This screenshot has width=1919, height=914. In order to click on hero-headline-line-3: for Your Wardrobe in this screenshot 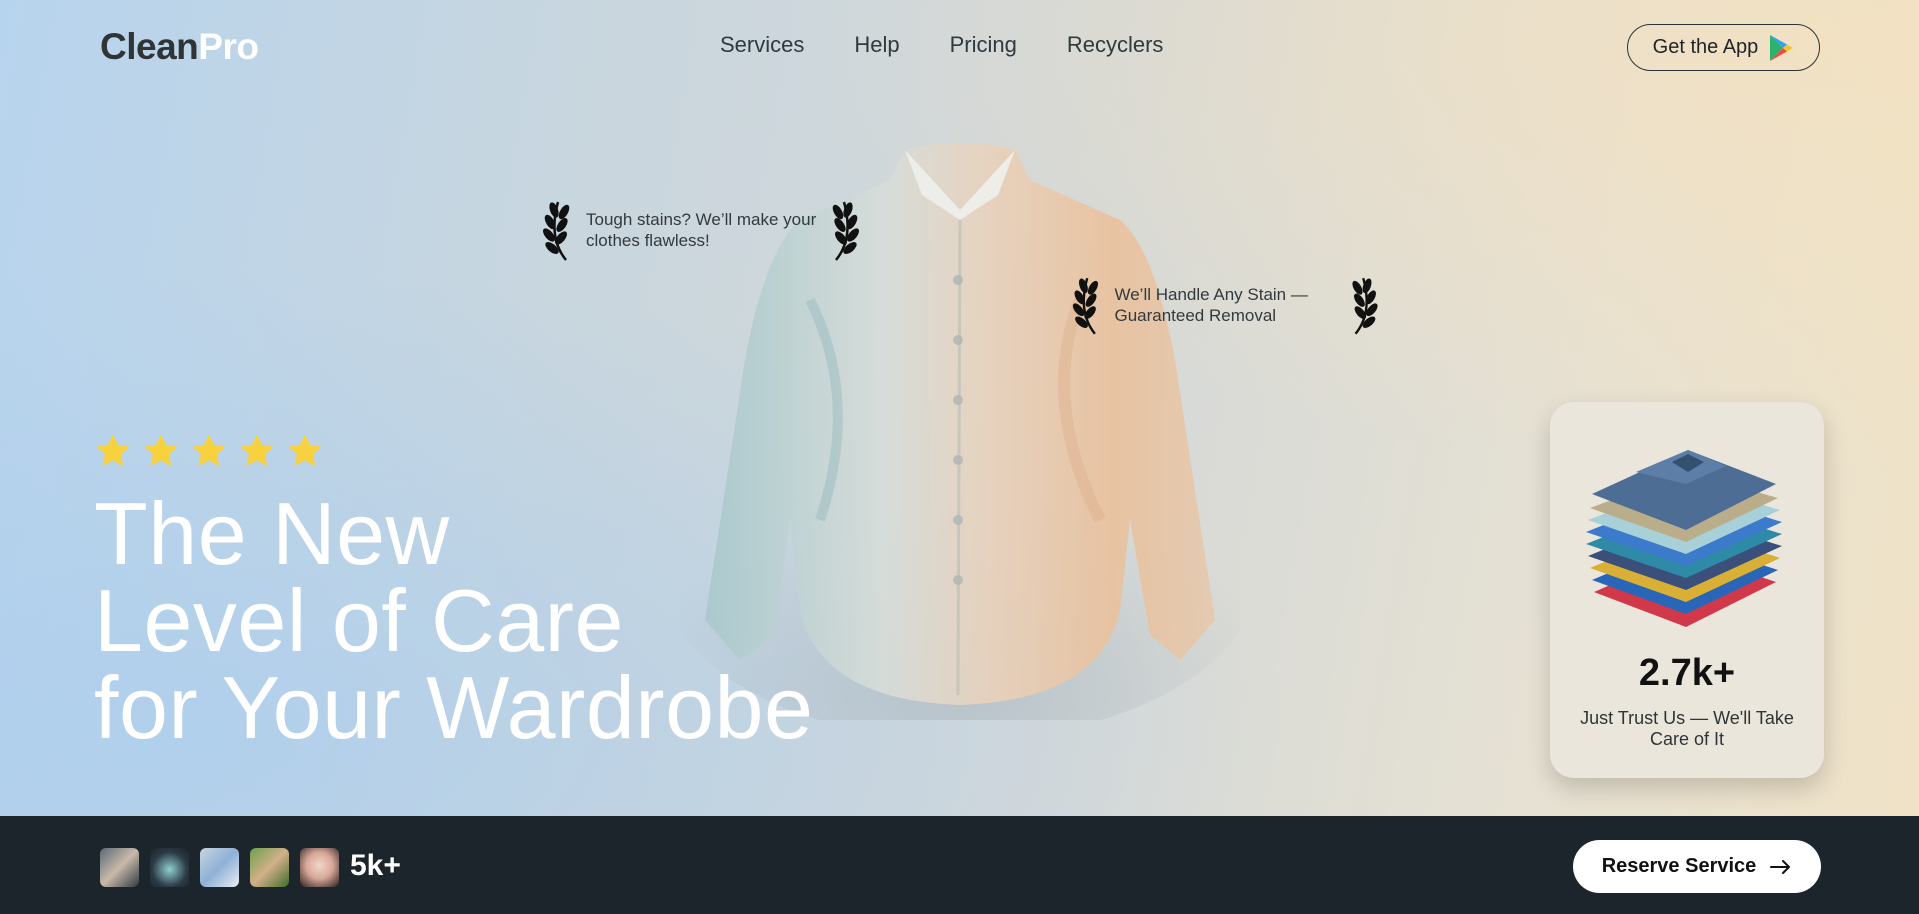, I will do `click(454, 707)`.